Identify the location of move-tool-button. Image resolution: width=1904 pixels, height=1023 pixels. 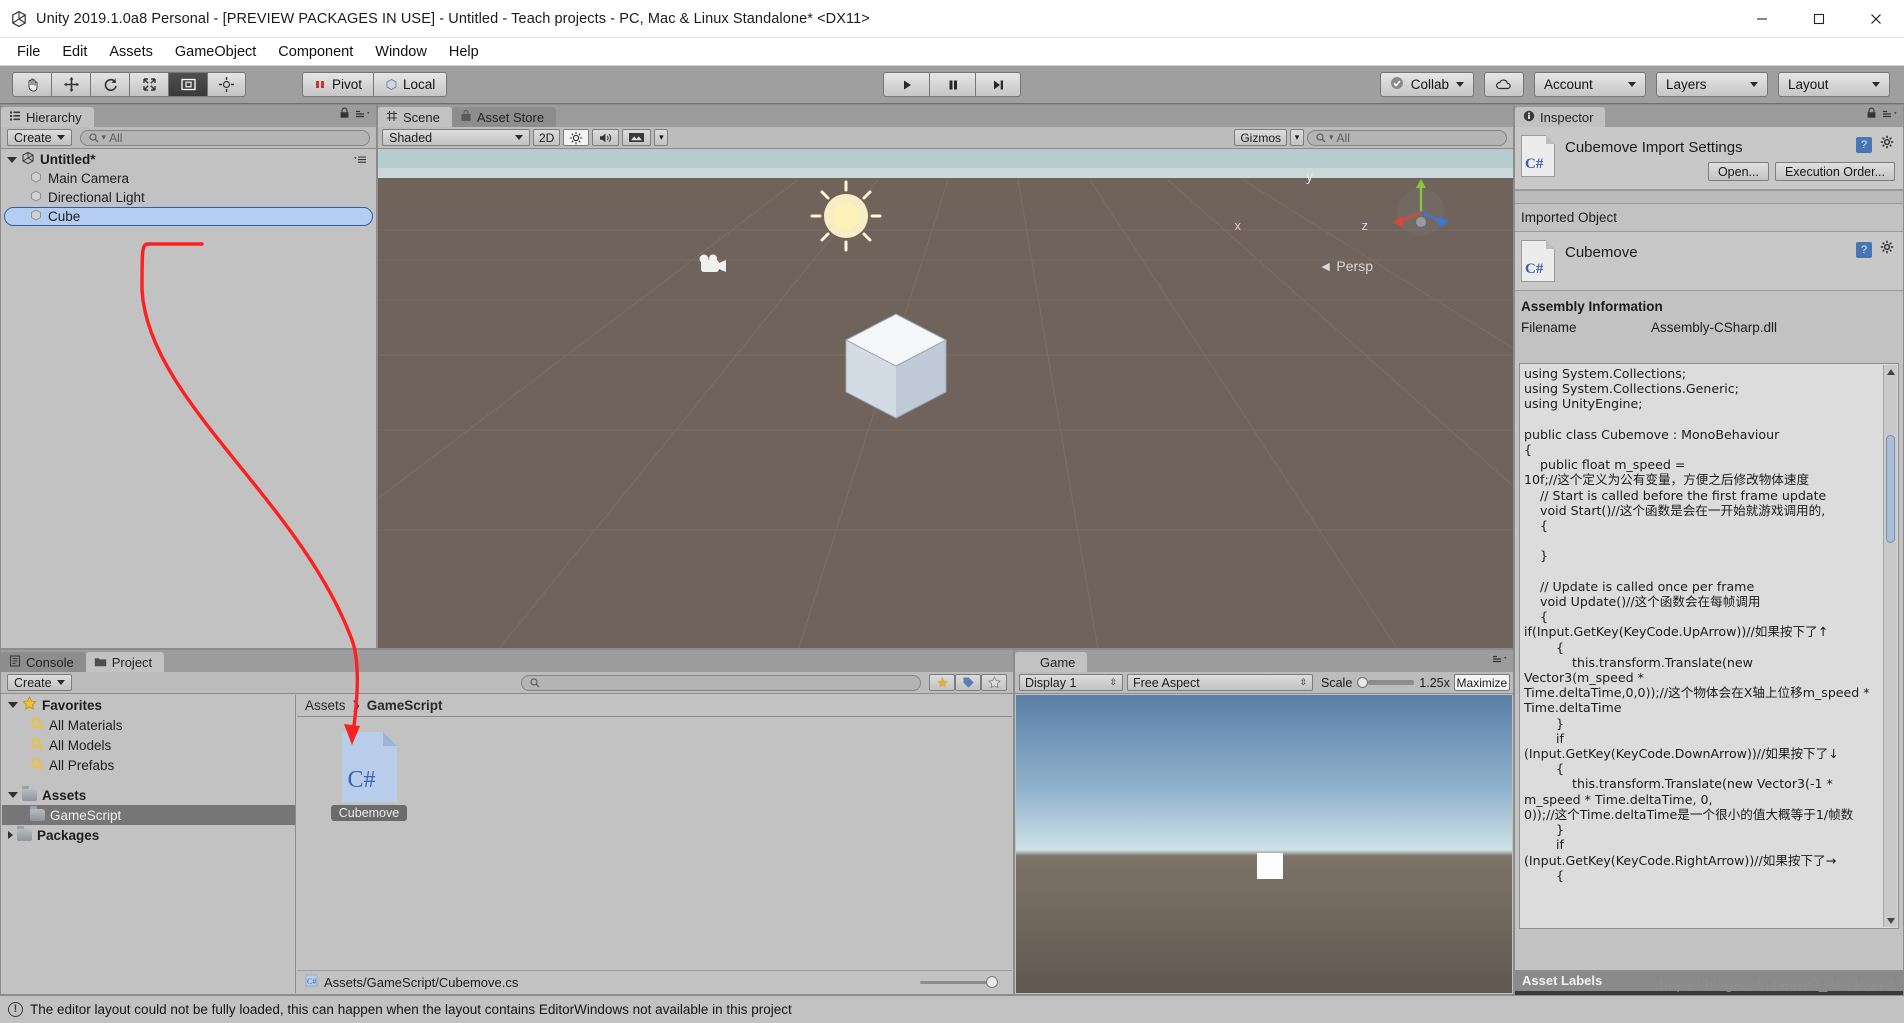
(70, 84).